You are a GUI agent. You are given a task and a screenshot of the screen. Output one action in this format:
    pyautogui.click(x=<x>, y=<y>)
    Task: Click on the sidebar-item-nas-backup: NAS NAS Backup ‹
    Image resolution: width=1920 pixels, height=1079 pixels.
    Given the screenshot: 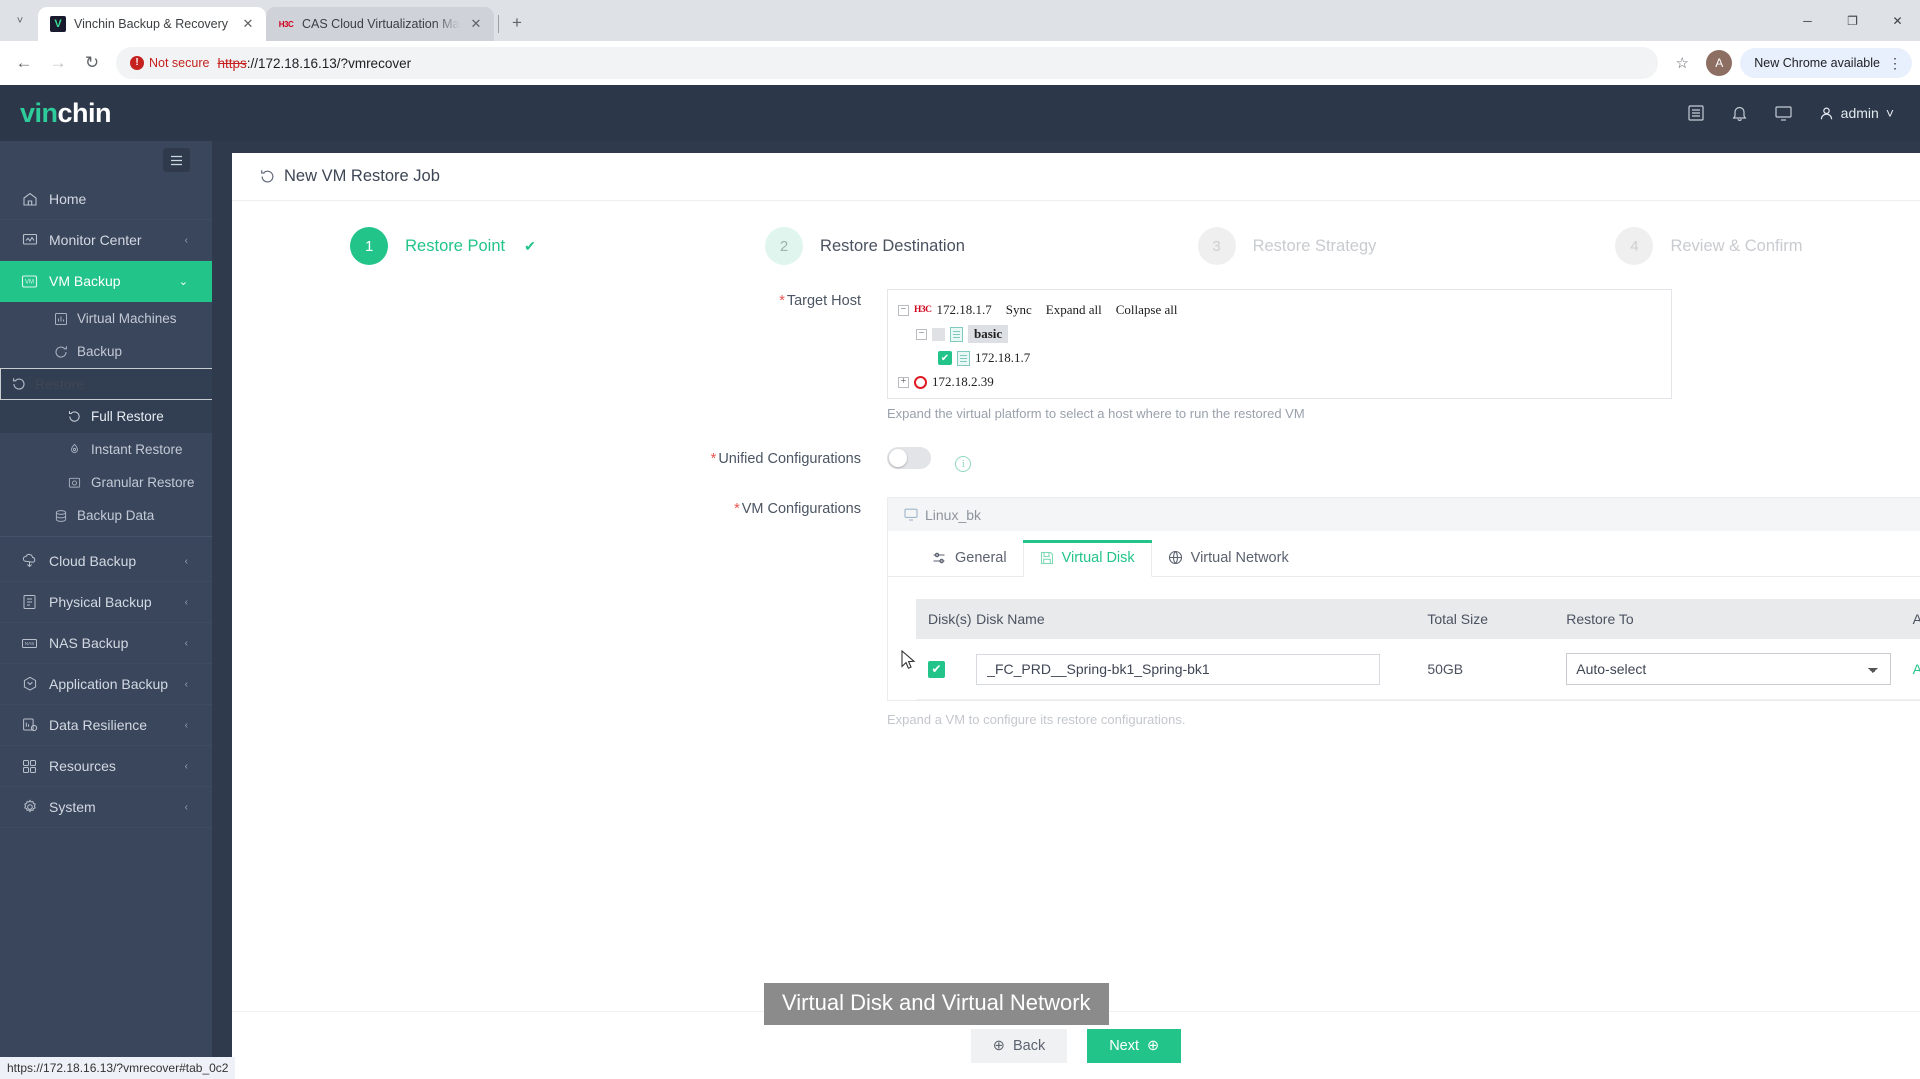 What is the action you would take?
    pyautogui.click(x=106, y=643)
    